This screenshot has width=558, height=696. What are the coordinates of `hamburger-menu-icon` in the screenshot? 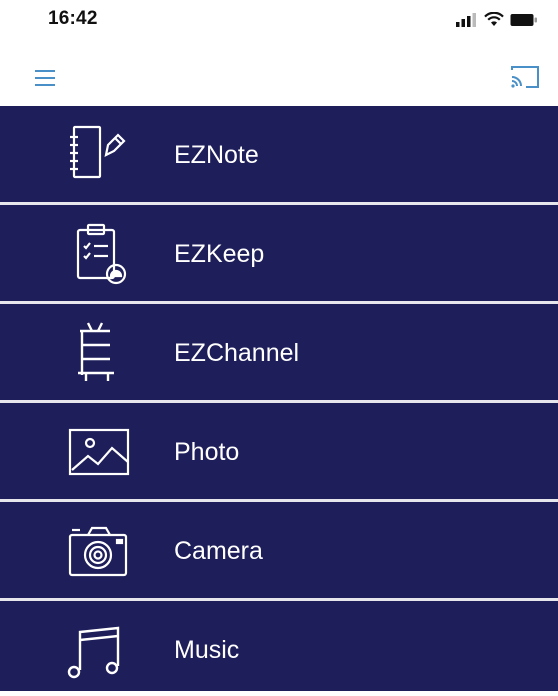 It's located at (49, 79).